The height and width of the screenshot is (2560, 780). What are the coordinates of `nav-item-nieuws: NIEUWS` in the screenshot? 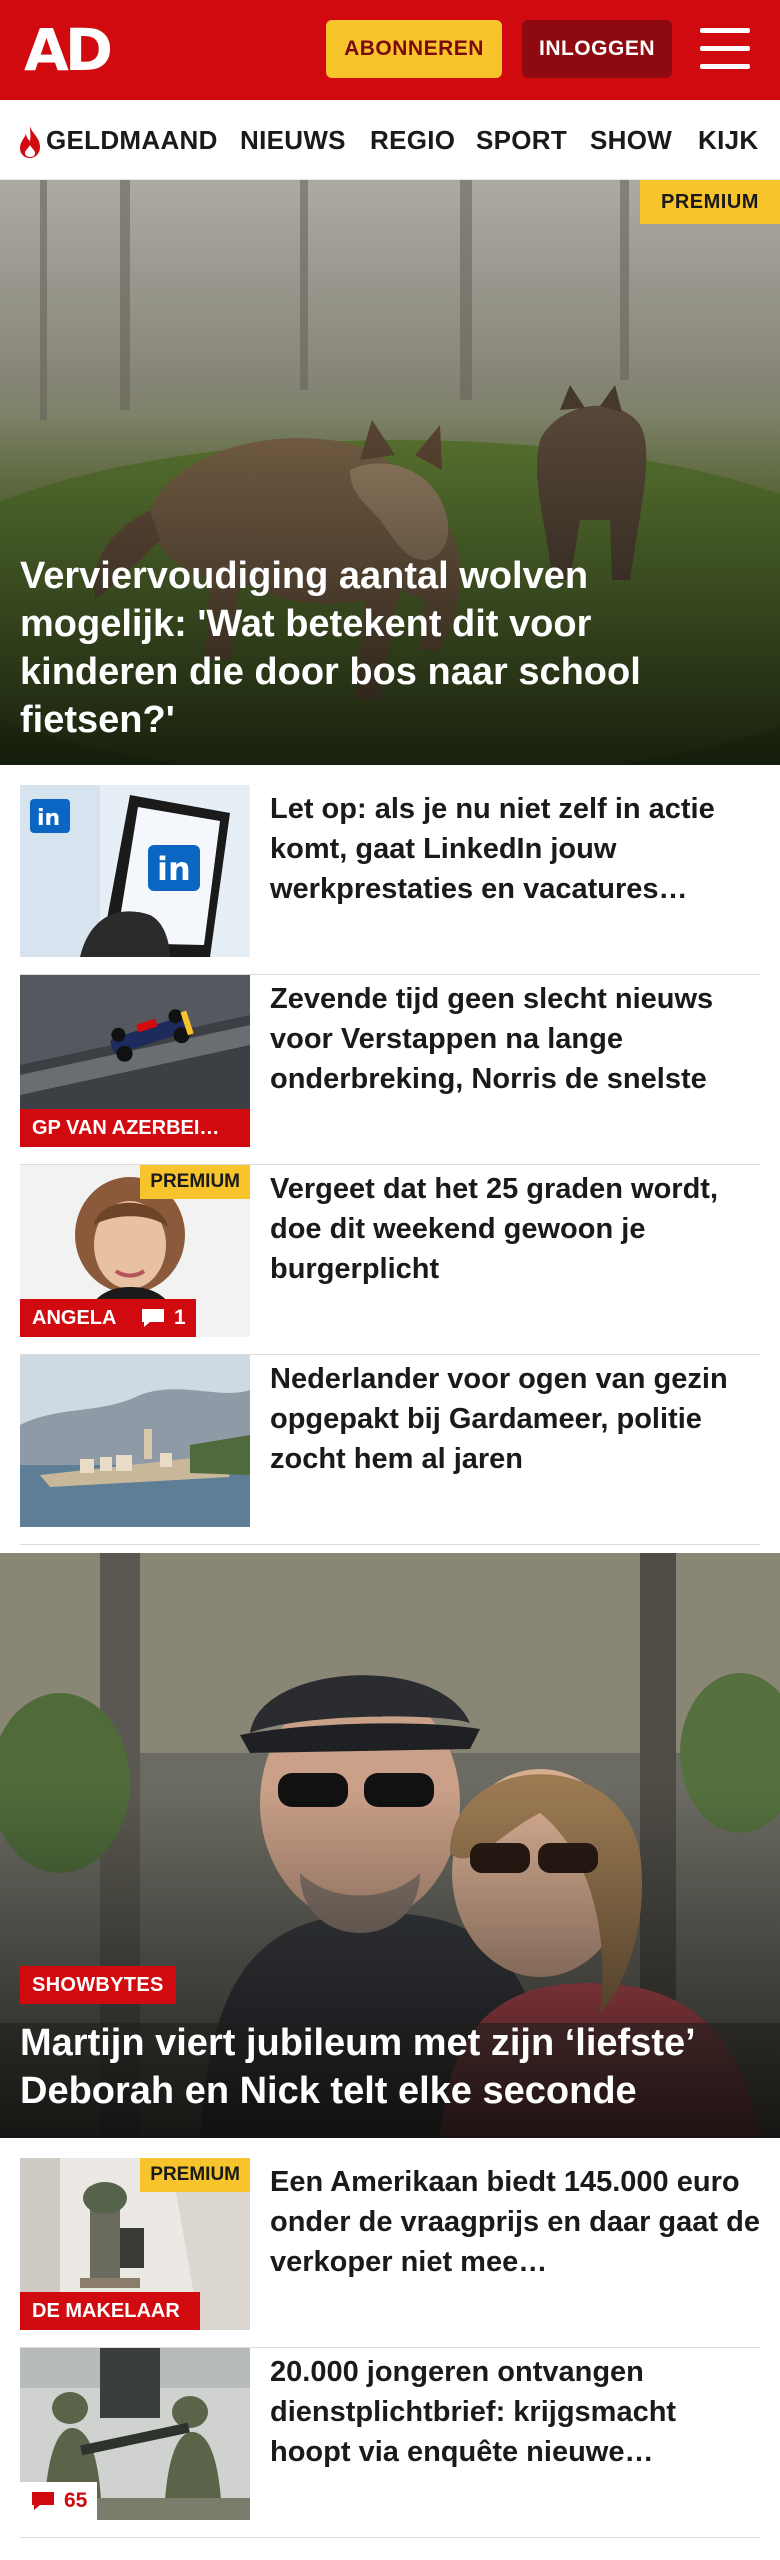 It's located at (293, 140).